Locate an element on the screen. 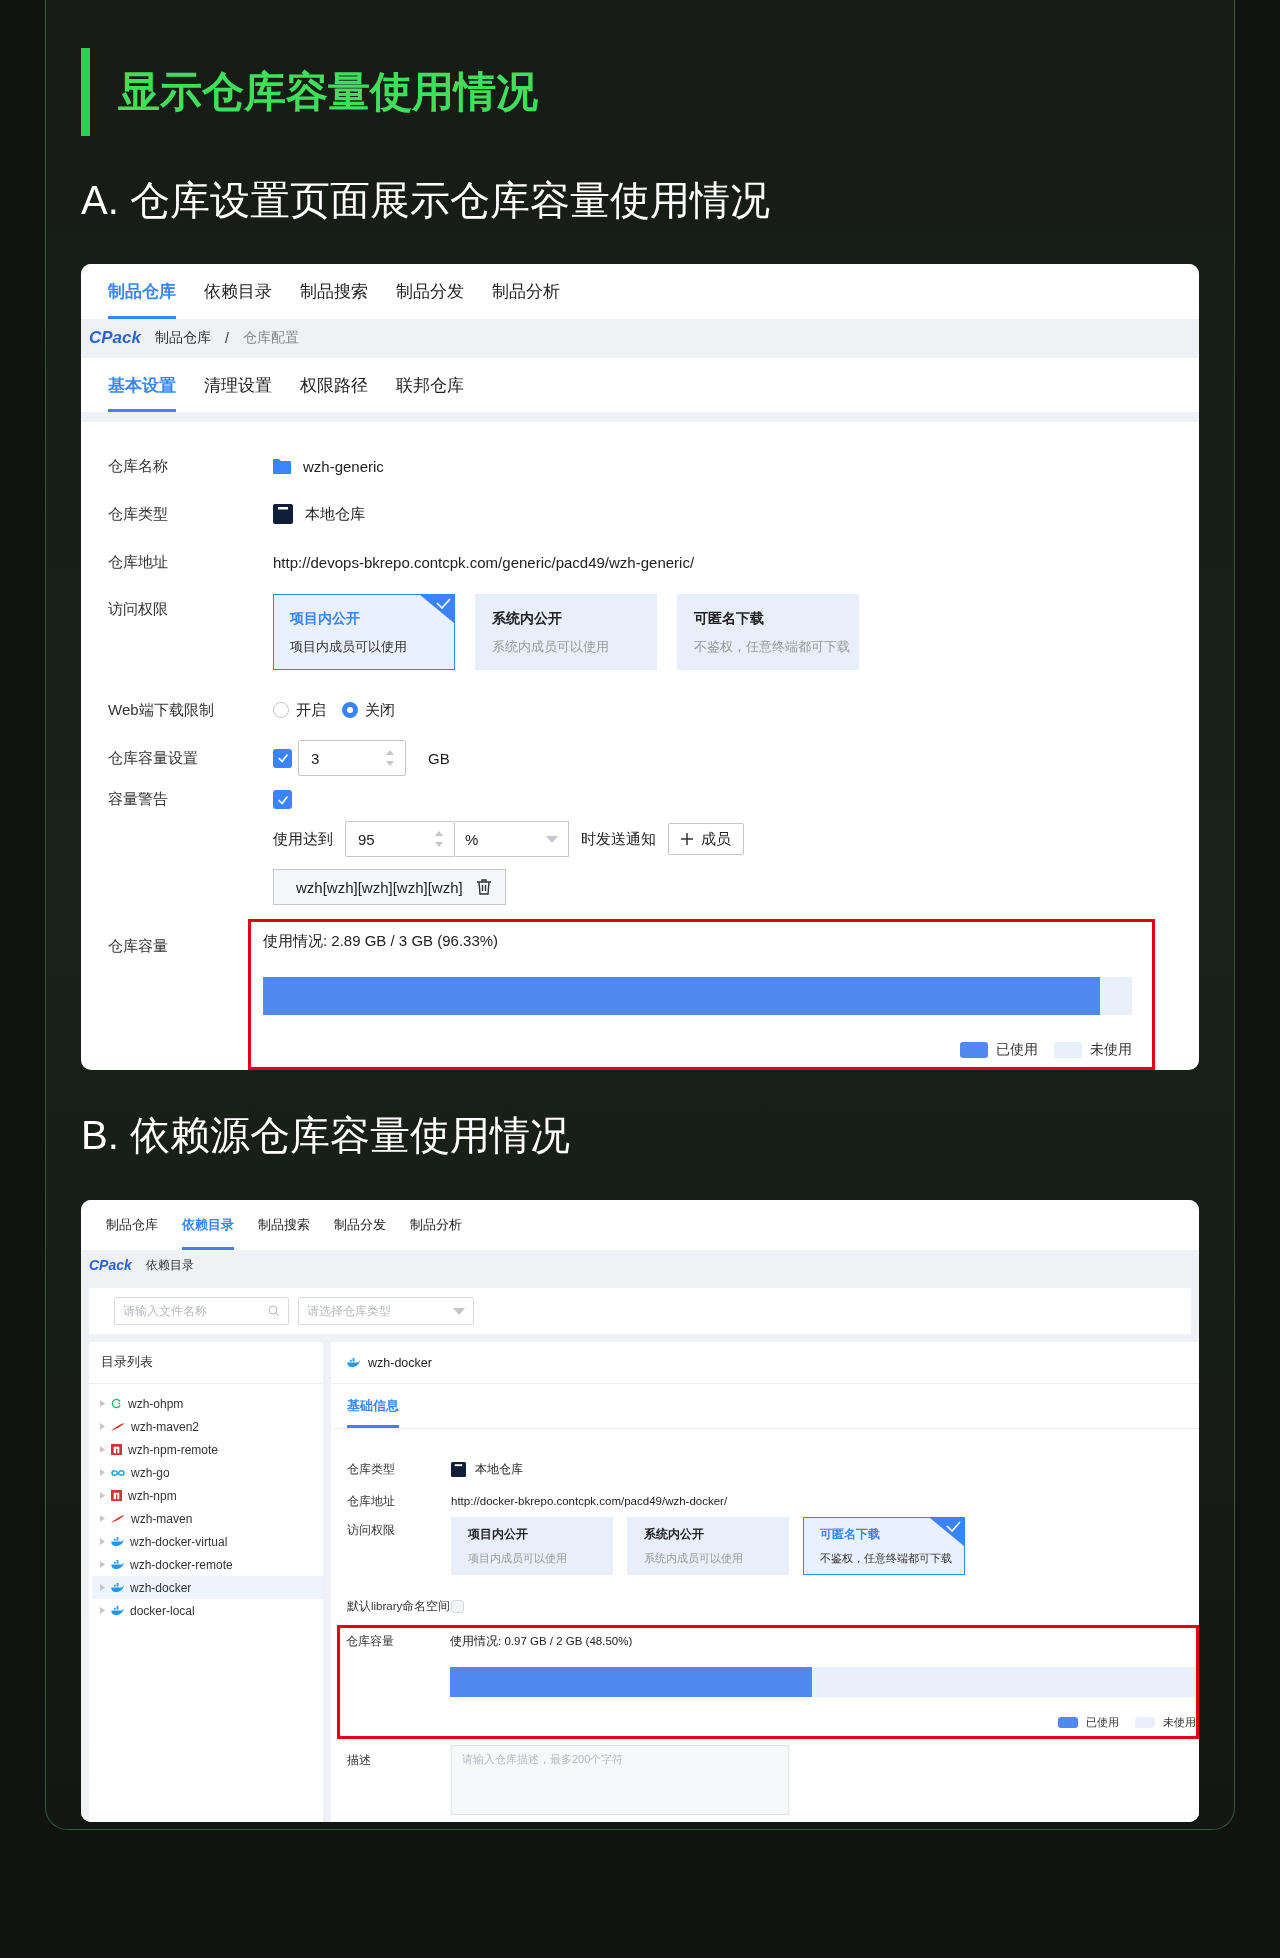 The image size is (1280, 1958). number-field: 3 is located at coordinates (352, 758).